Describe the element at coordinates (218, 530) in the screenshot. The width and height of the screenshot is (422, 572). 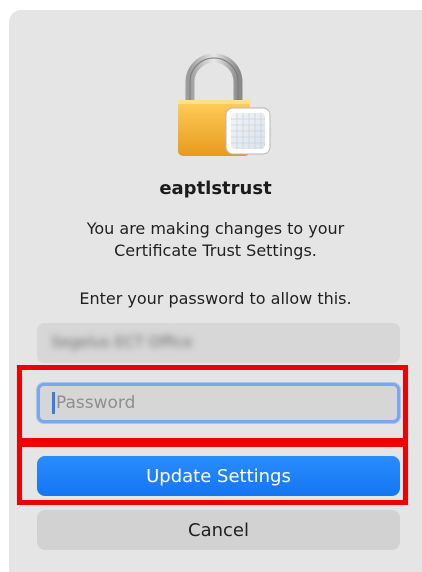
I see `cancel-button: Cancel` at that location.